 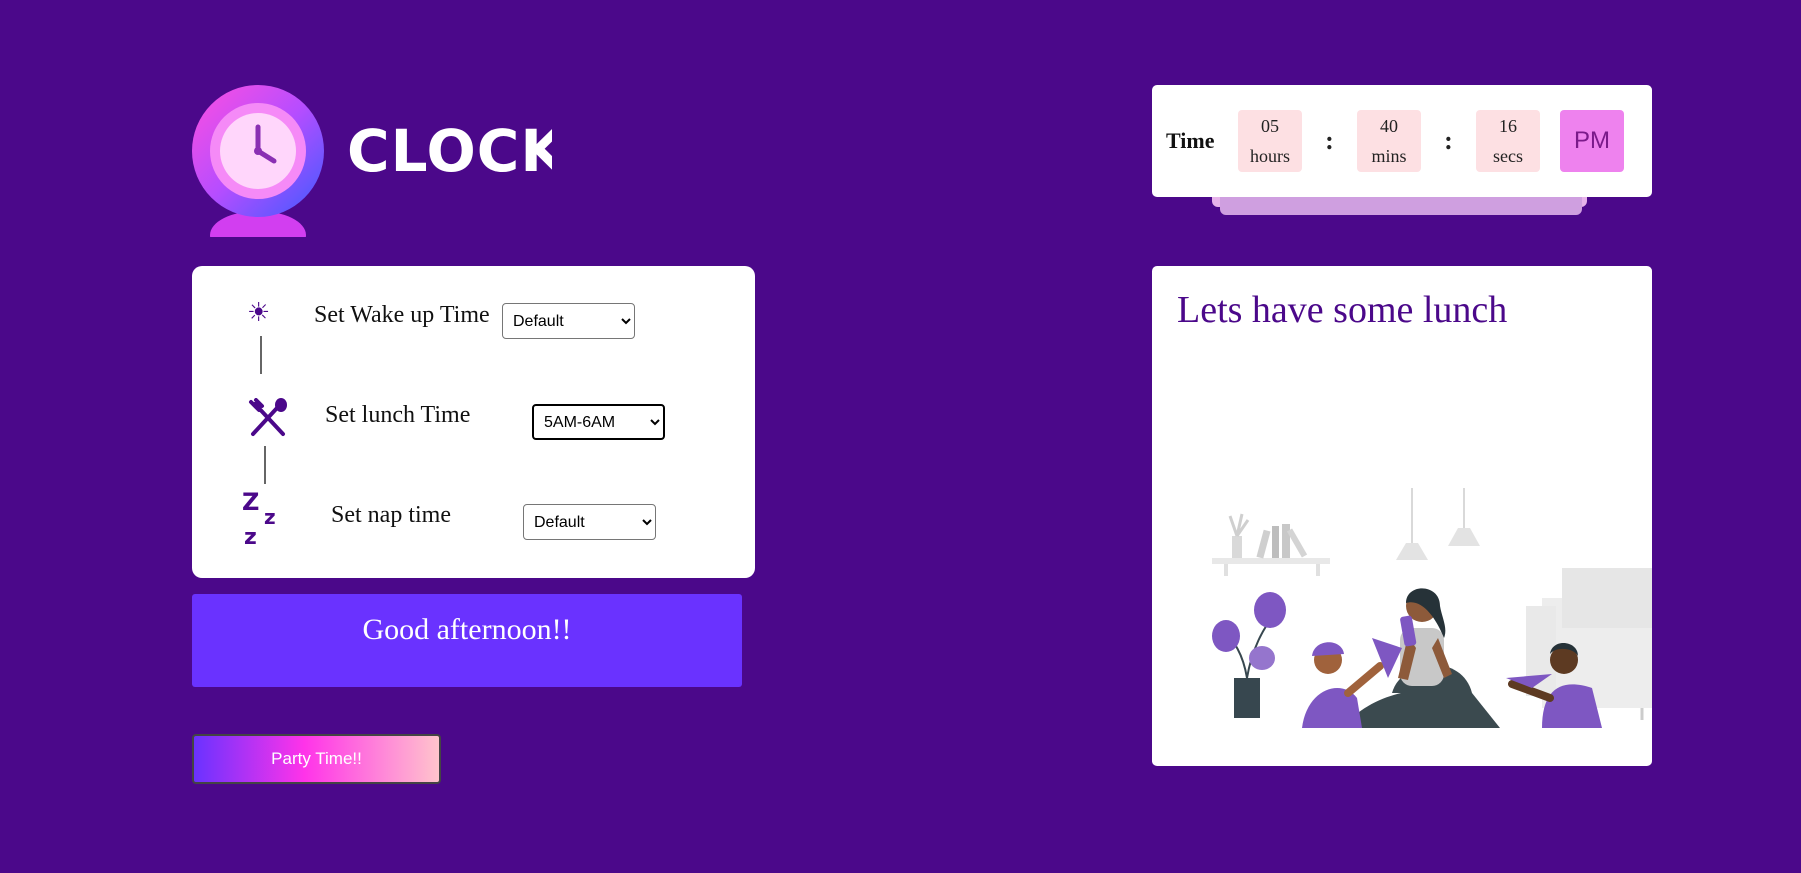 What do you see at coordinates (1508, 156) in the screenshot?
I see `secs-unit: secs` at bounding box center [1508, 156].